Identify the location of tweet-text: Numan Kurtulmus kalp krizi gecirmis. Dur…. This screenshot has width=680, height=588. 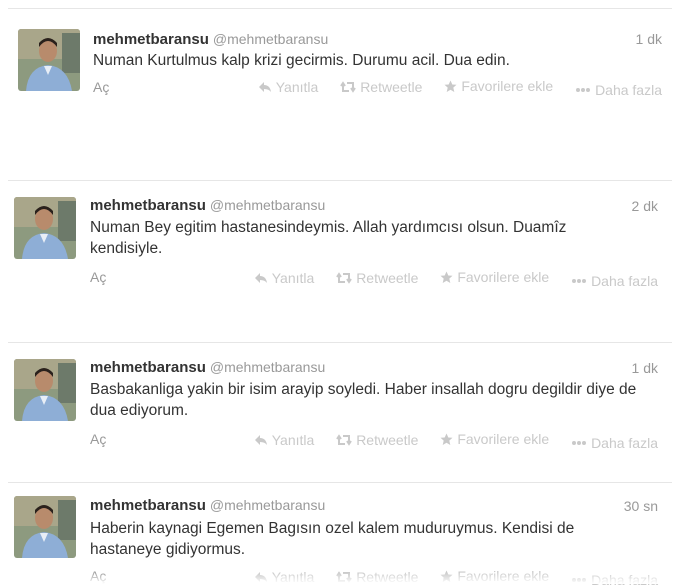
(301, 60).